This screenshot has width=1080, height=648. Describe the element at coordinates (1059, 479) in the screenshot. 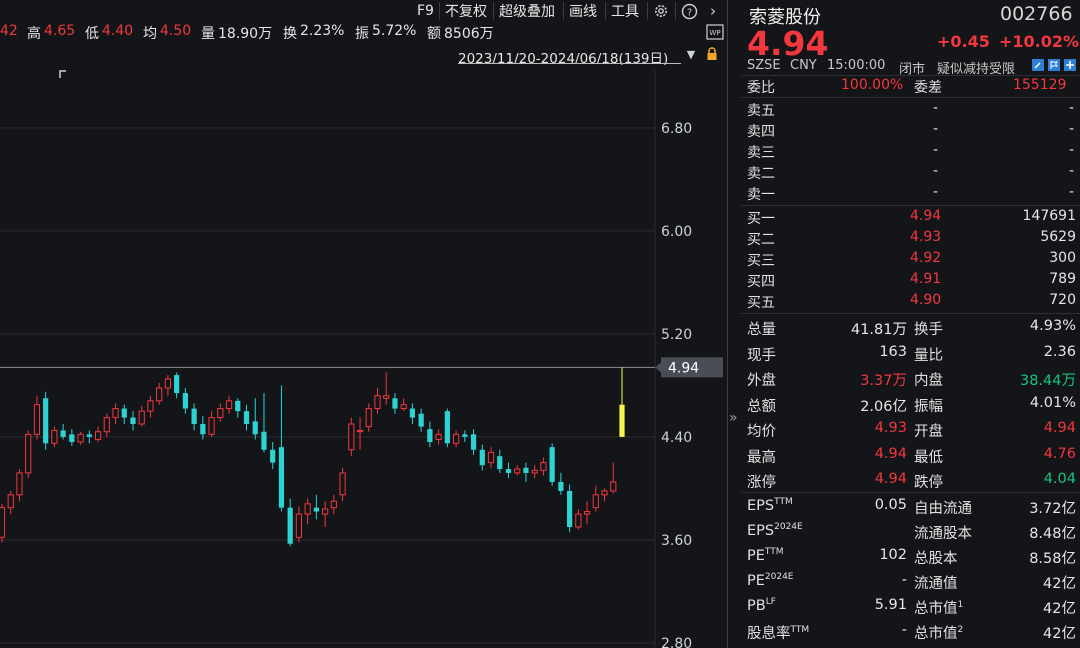

I see `stat-value: 4.04` at that location.